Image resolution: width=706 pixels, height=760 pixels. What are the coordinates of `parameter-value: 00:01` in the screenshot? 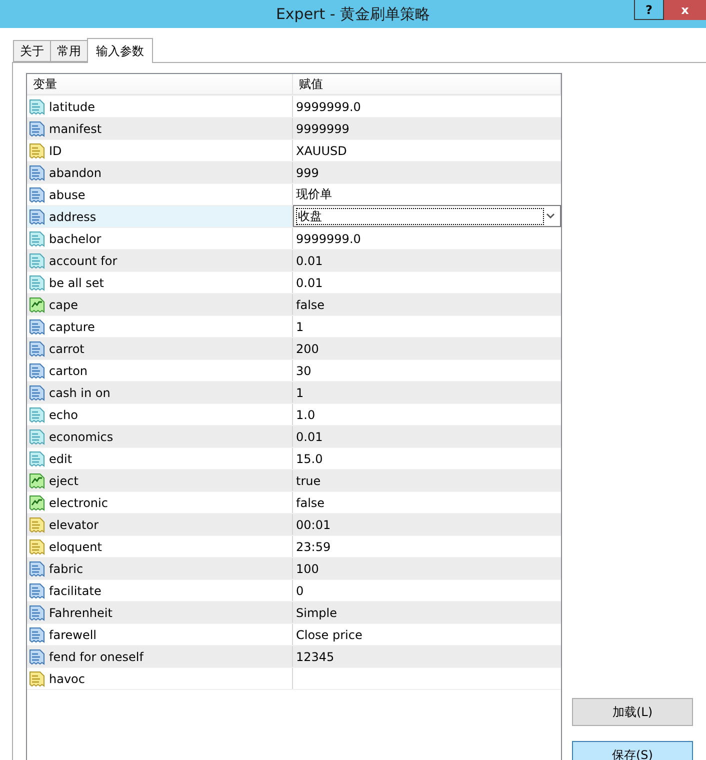 It's located at (427, 524).